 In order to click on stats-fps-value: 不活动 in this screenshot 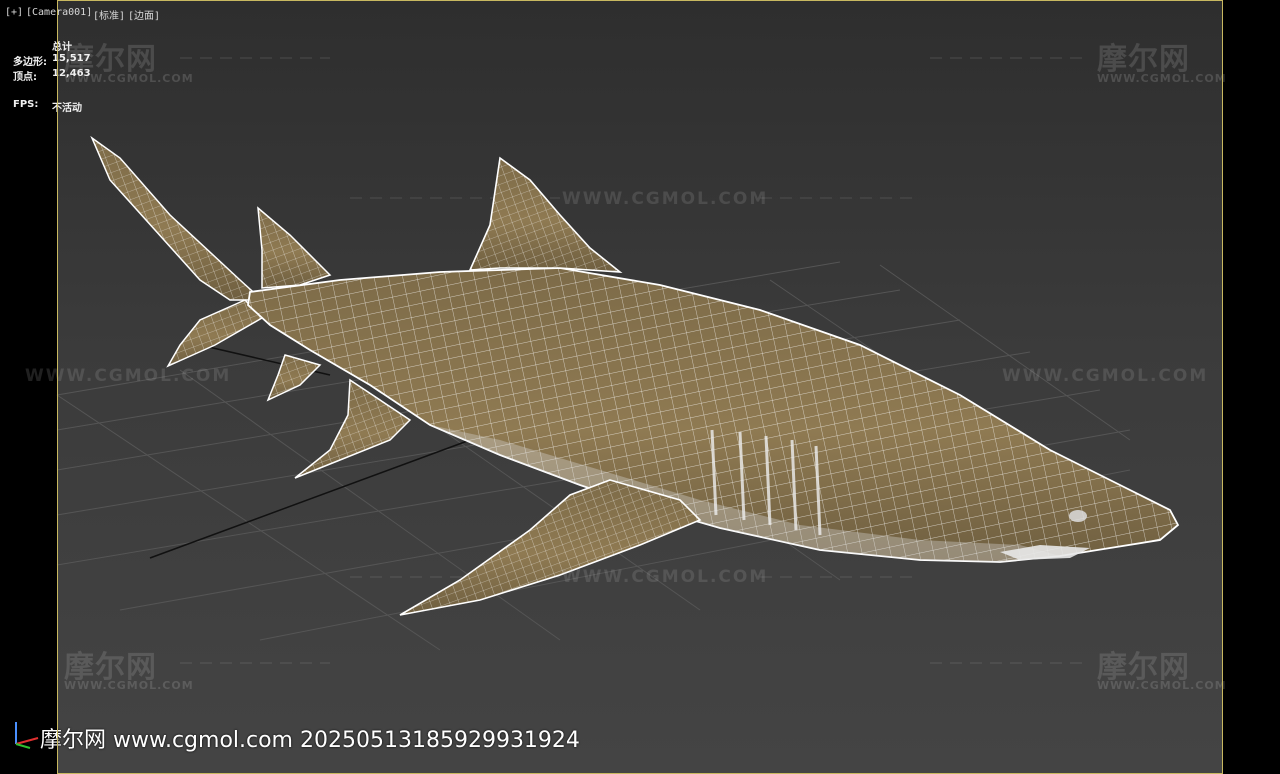, I will do `click(67, 108)`.